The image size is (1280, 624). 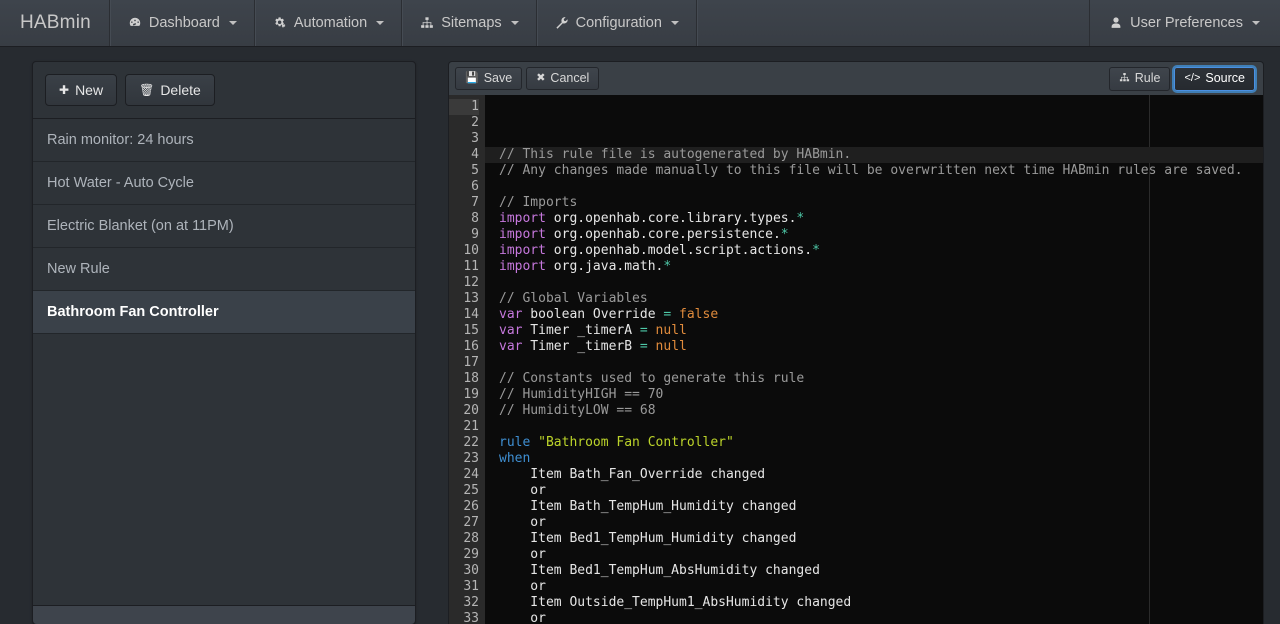 I want to click on line-number: 8, so click(x=475, y=218).